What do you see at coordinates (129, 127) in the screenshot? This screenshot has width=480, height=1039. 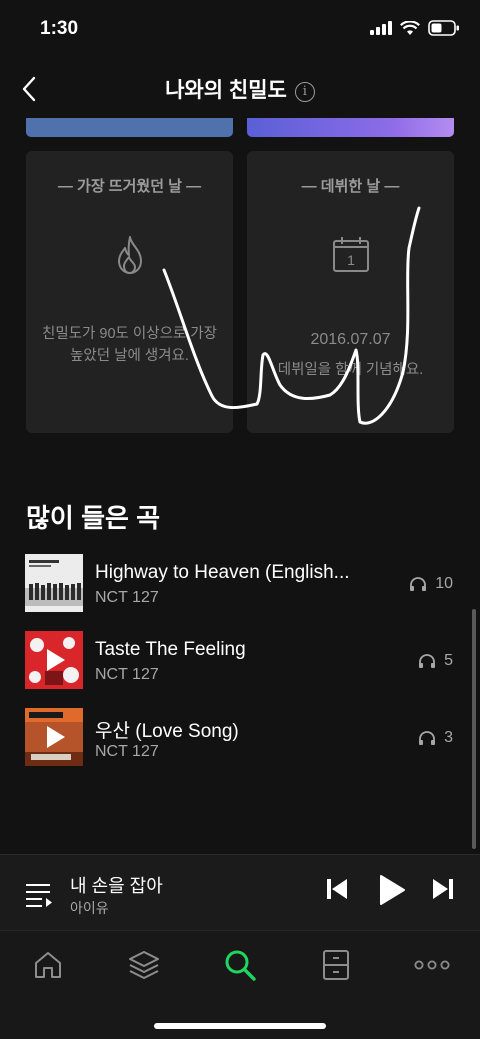 I see `banner-strip-left` at bounding box center [129, 127].